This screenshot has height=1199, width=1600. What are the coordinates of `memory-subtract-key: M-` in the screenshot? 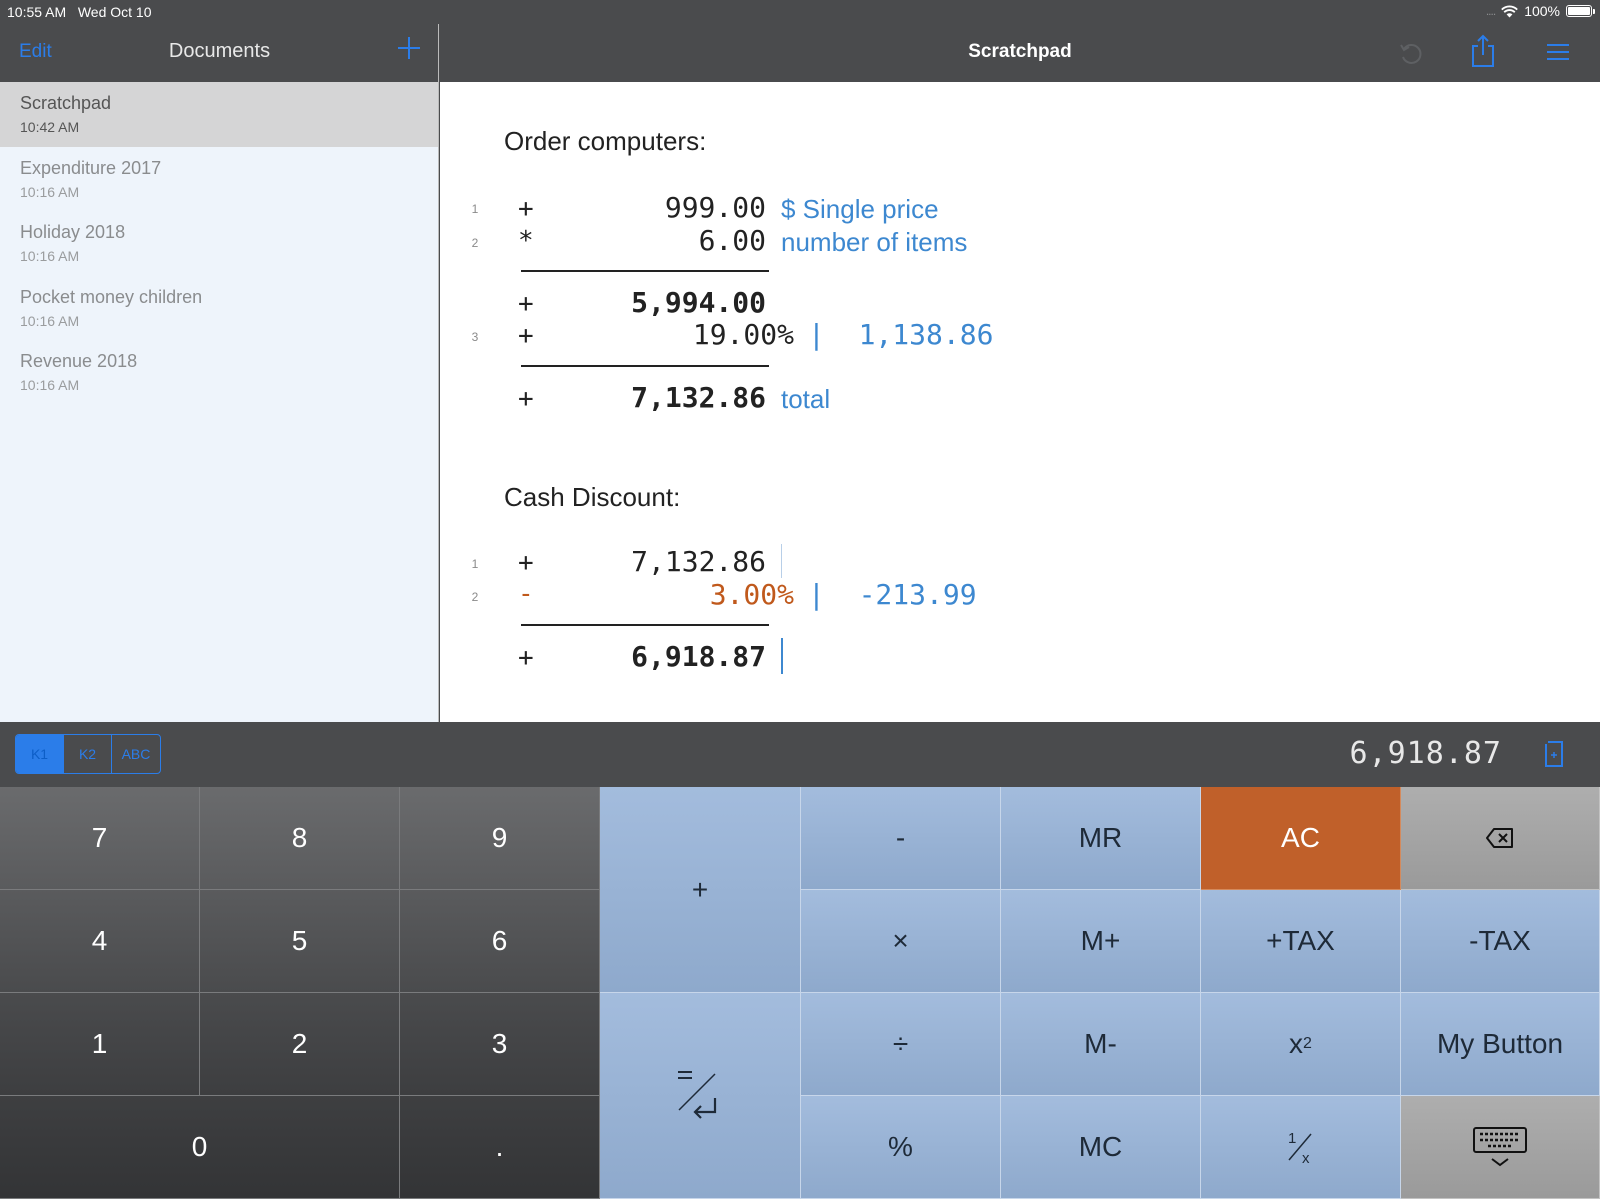 It's located at (1101, 1044).